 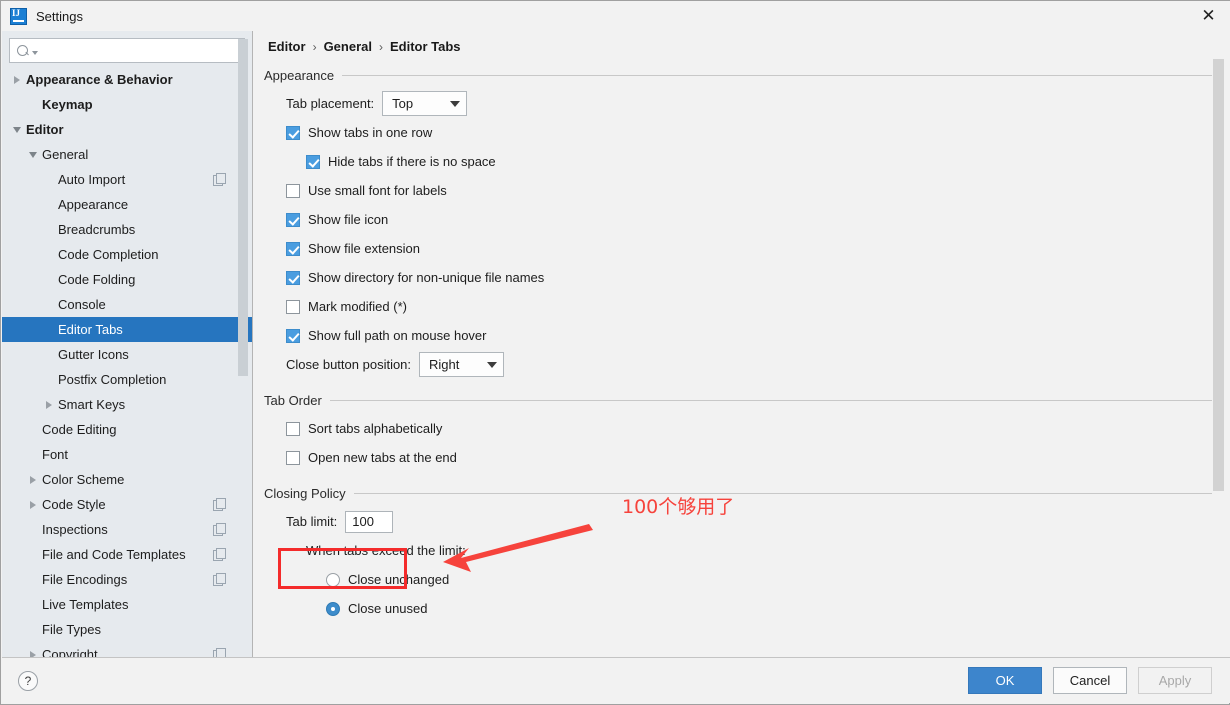 What do you see at coordinates (747, 277) in the screenshot?
I see `checkbox-show-directory-for-non-unique-file-names: Show directory for non-unique file names` at bounding box center [747, 277].